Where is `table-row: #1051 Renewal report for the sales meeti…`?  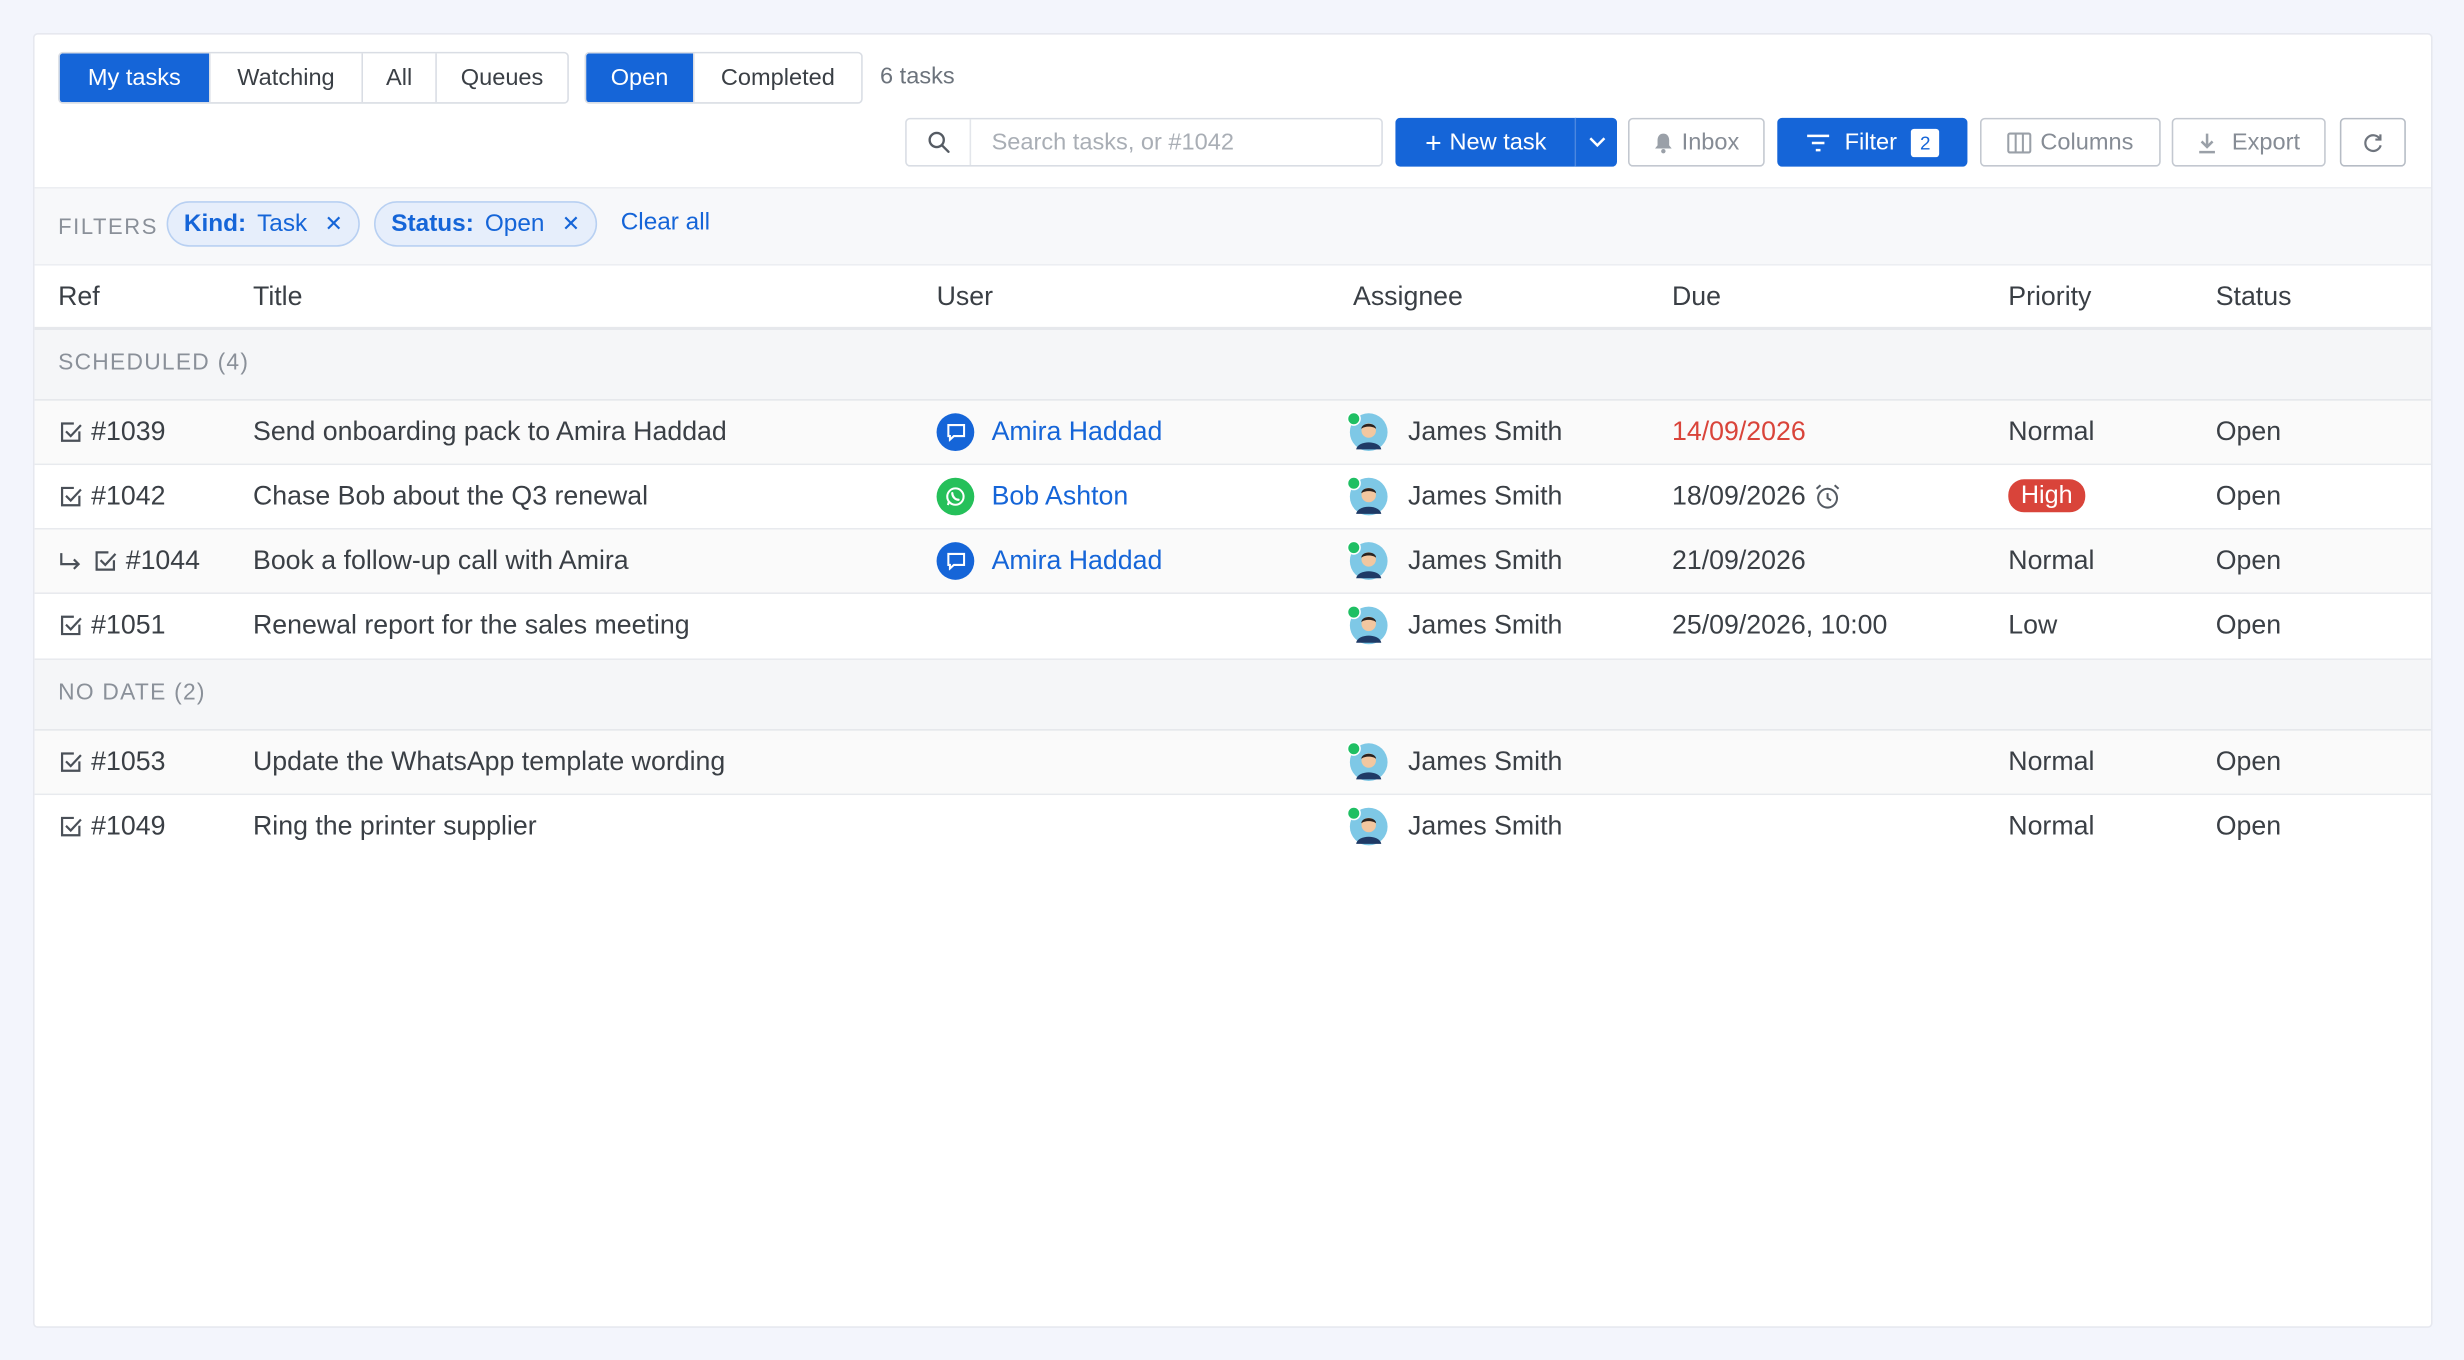
table-row: #1051 Renewal report for the sales meeti… is located at coordinates (1233, 627).